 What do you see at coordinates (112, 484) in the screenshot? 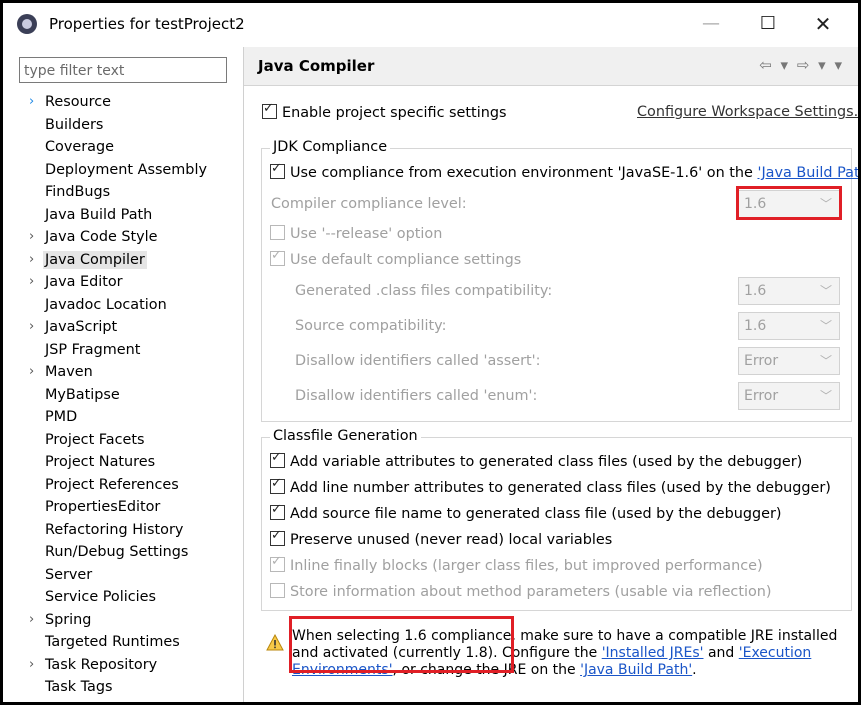
I see `tree-item-label: Project References` at bounding box center [112, 484].